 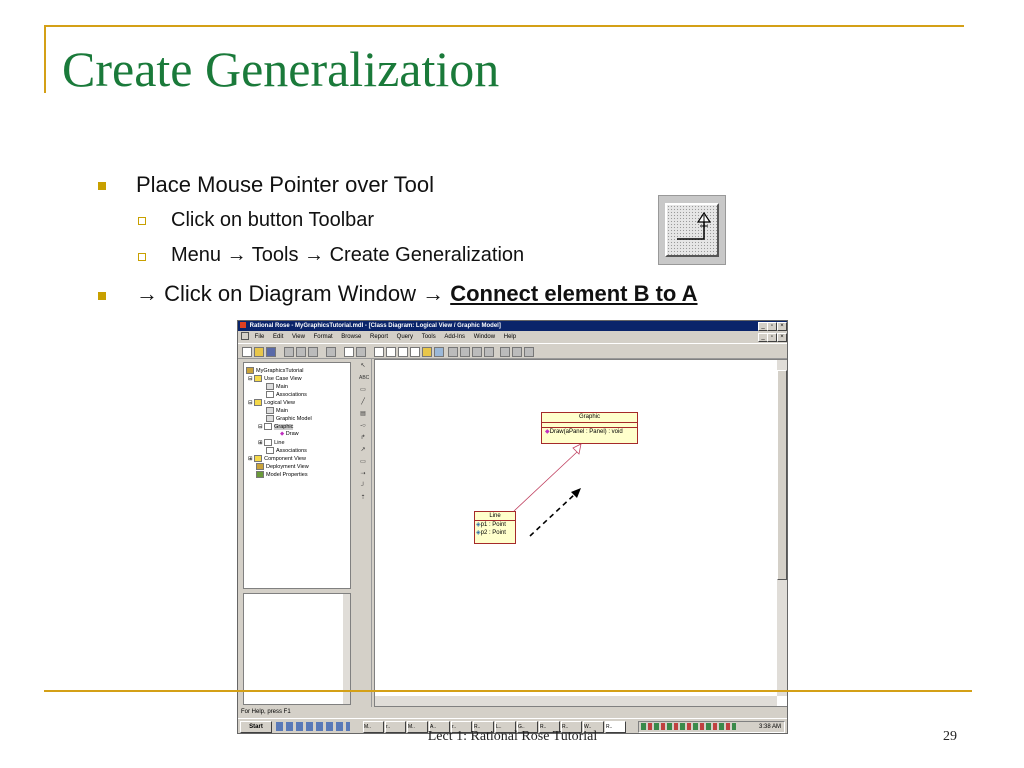 I want to click on menu-view: View, so click(x=298, y=337).